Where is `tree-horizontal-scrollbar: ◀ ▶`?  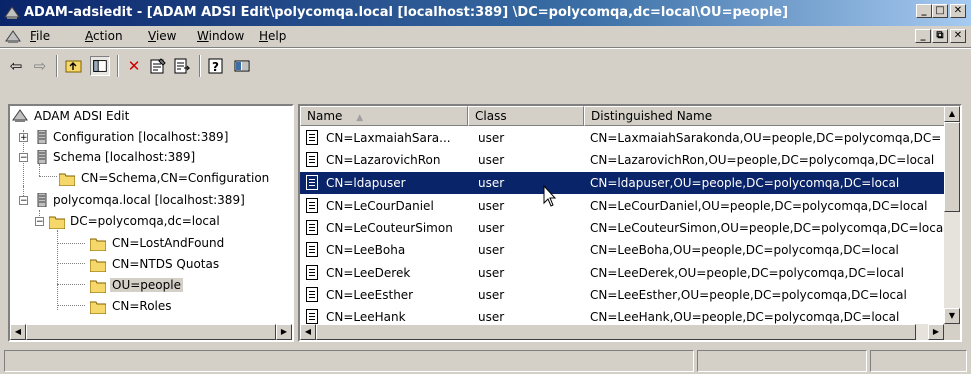 tree-horizontal-scrollbar: ◀ ▶ is located at coordinates (151, 332).